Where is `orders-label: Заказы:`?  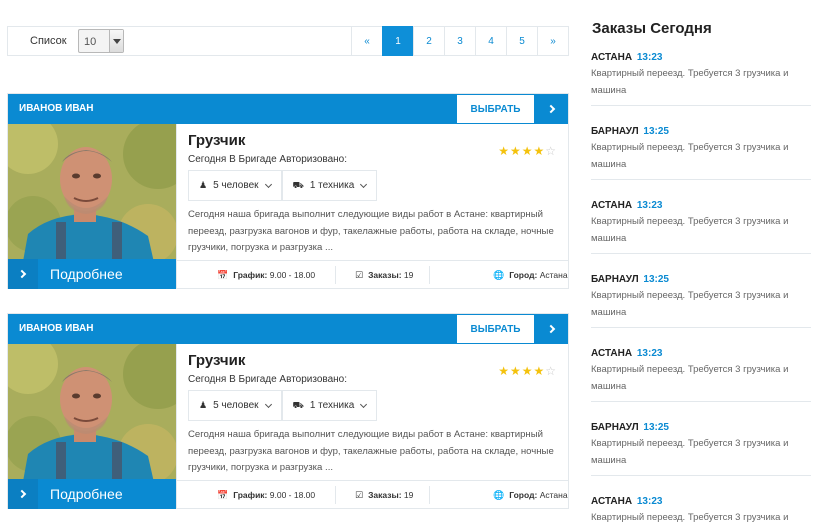
orders-label: Заказы: is located at coordinates (385, 495).